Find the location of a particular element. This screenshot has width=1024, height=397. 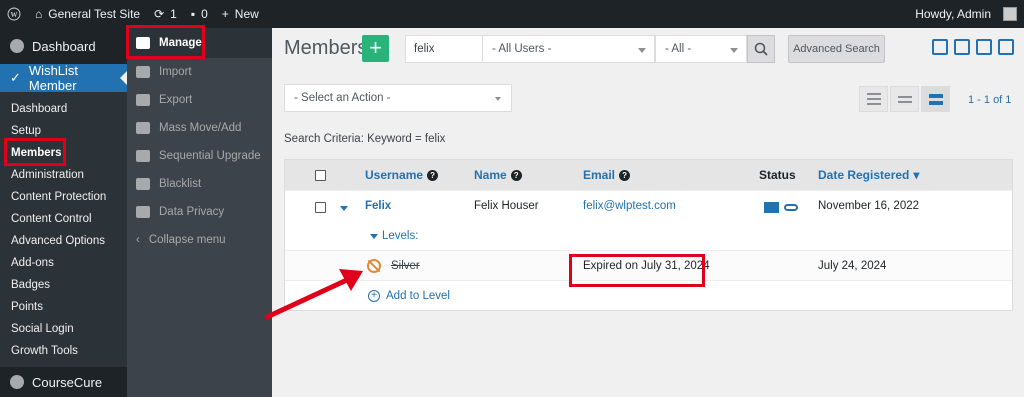

level-status: Expired on July 31, 2024 is located at coordinates (646, 266).